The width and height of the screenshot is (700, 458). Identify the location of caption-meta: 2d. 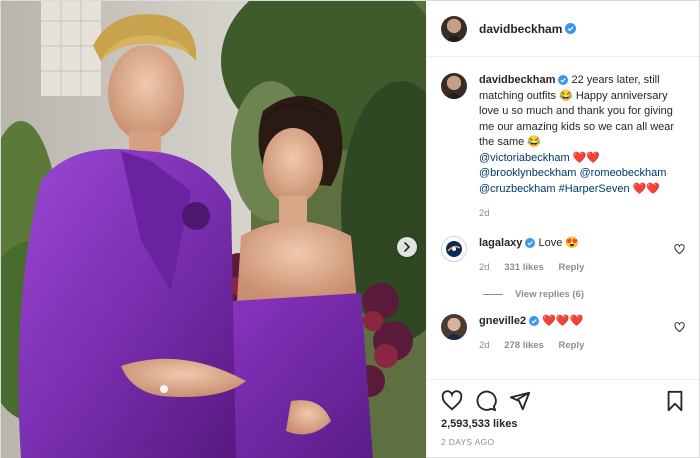
(582, 214).